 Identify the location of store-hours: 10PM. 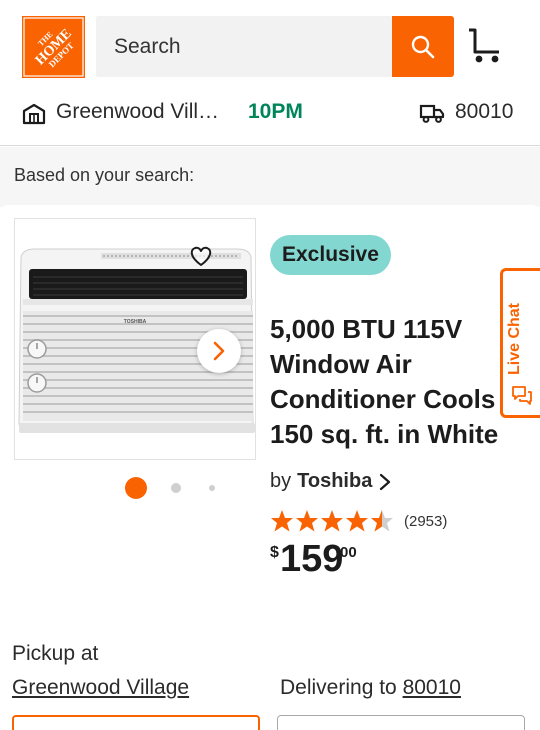
(275, 111).